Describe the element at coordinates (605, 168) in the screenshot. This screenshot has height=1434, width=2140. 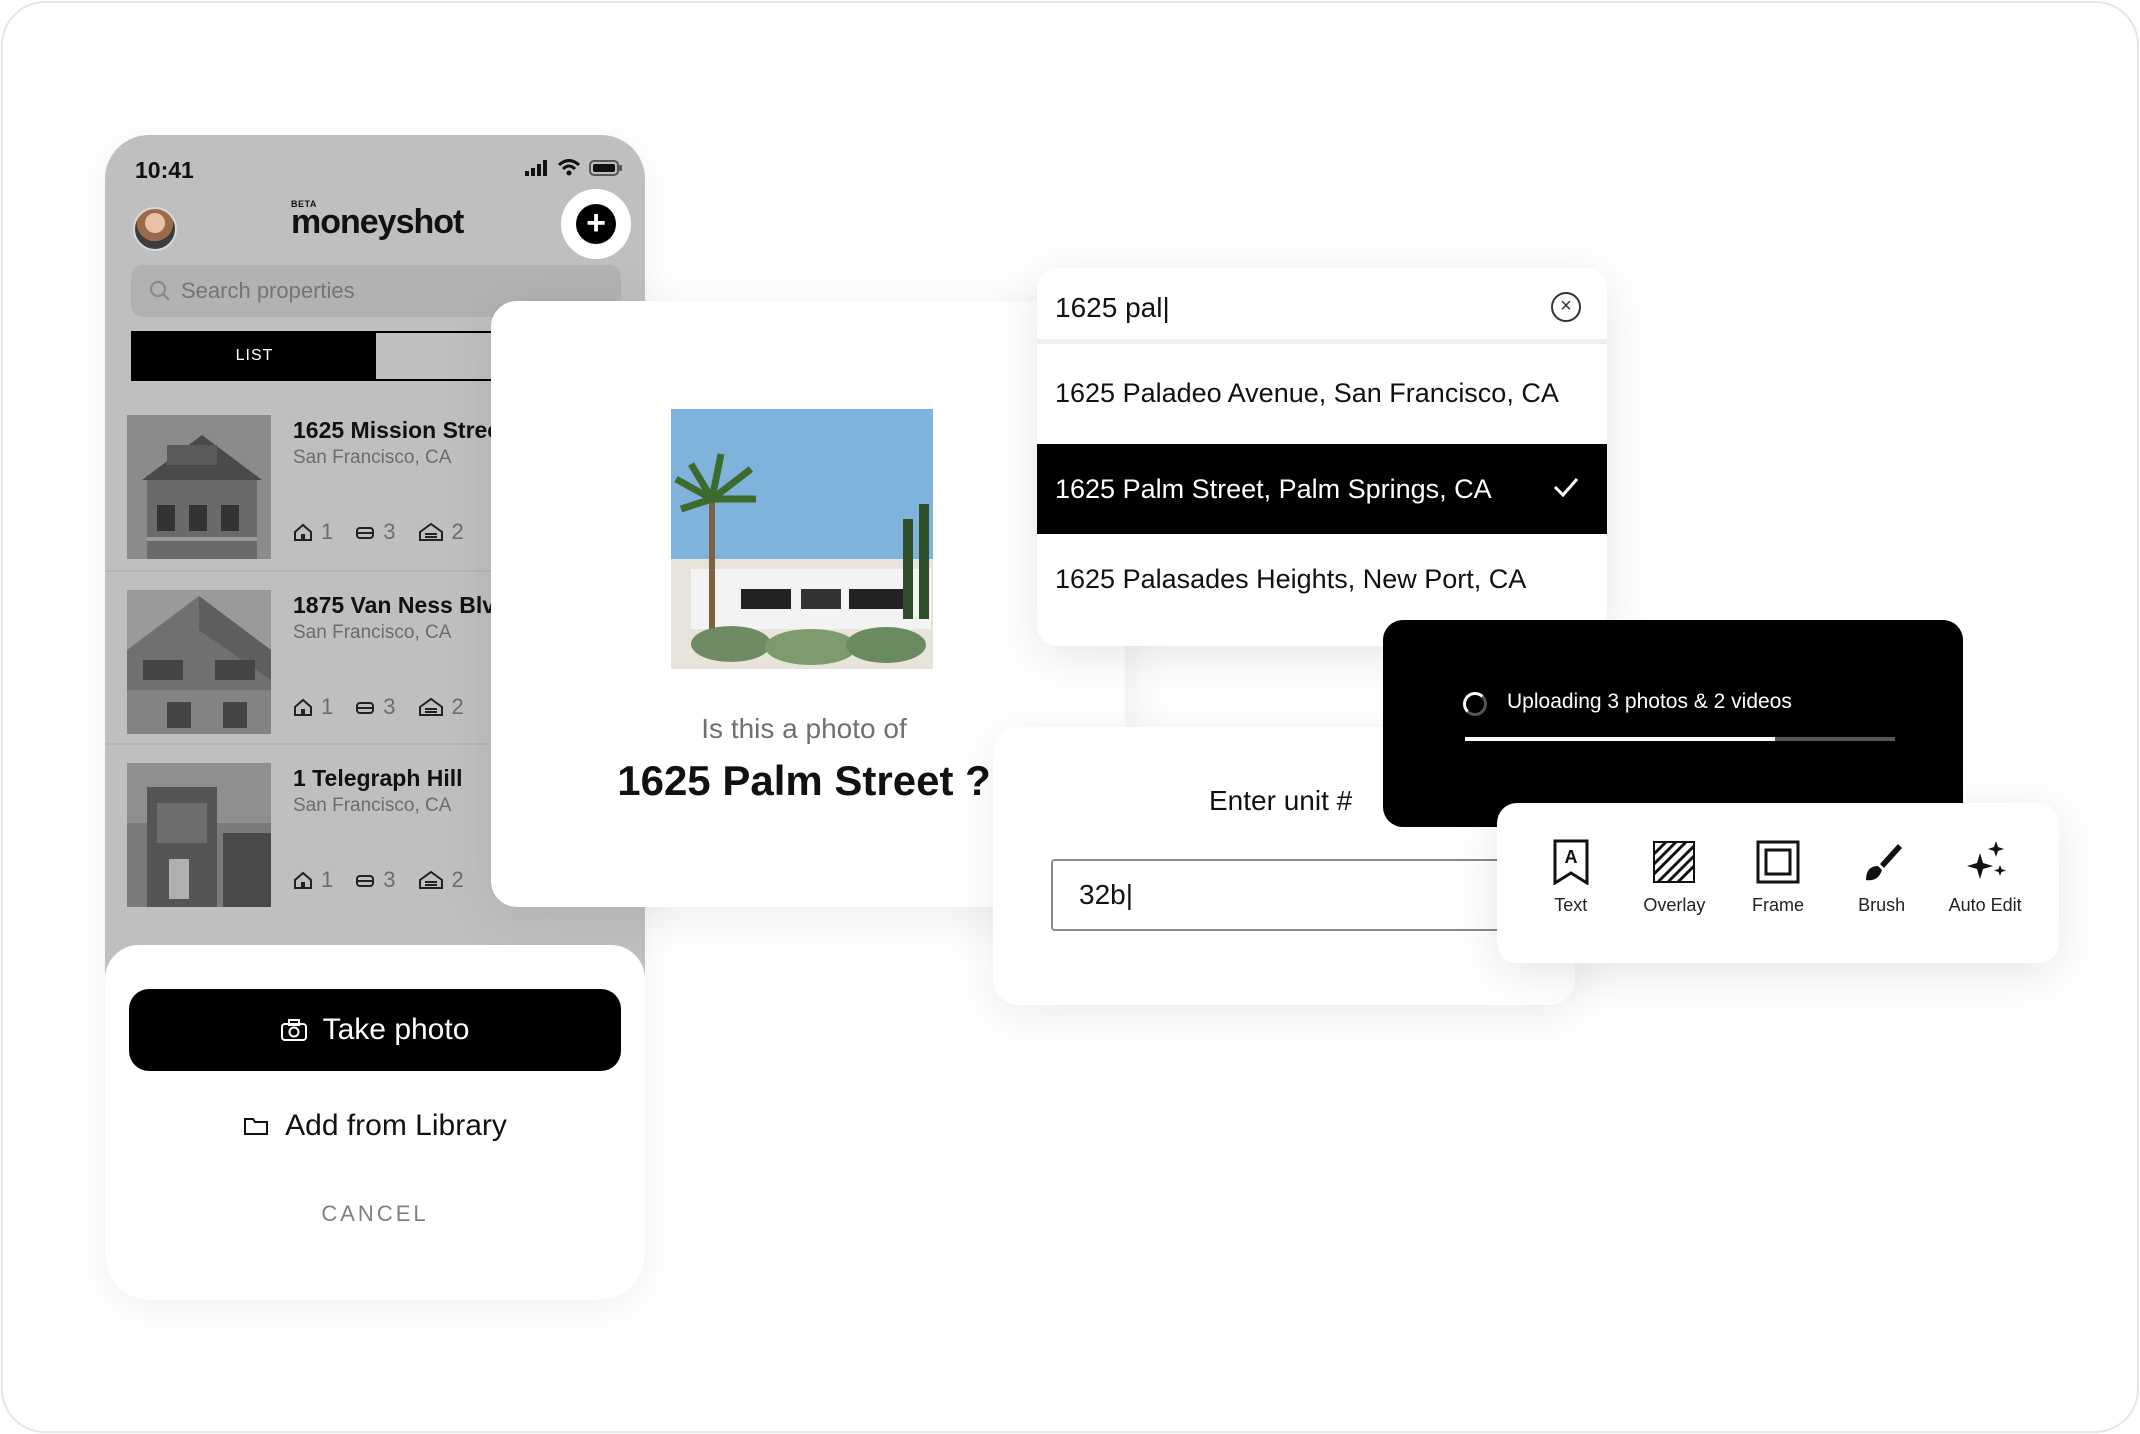
I see `battery-icon` at that location.